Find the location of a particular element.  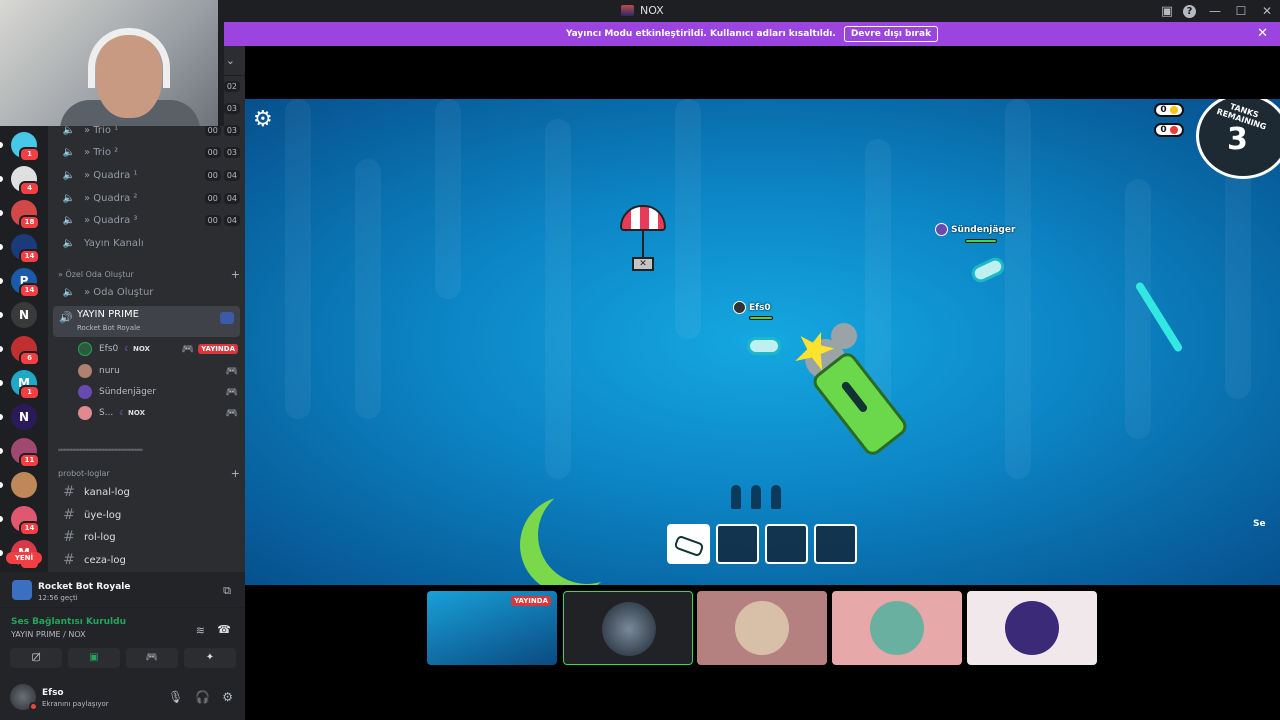

server-icon: 11 is located at coordinates (25, 453).